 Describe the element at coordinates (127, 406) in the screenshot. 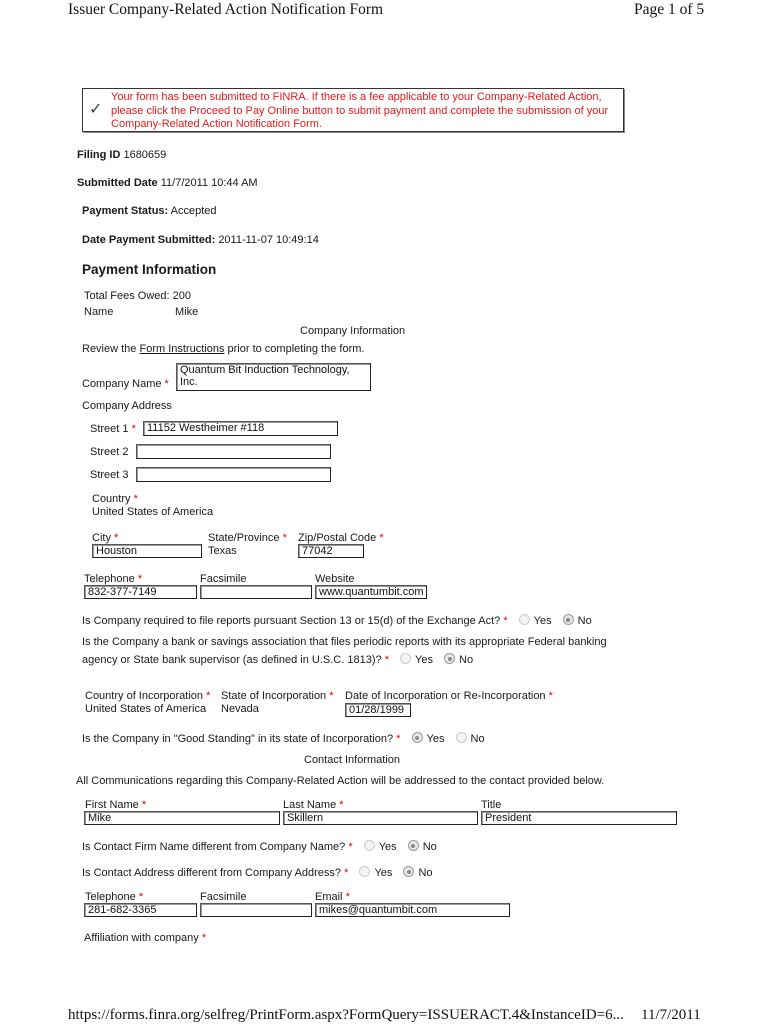

I see `company-address-label: Company Address` at that location.